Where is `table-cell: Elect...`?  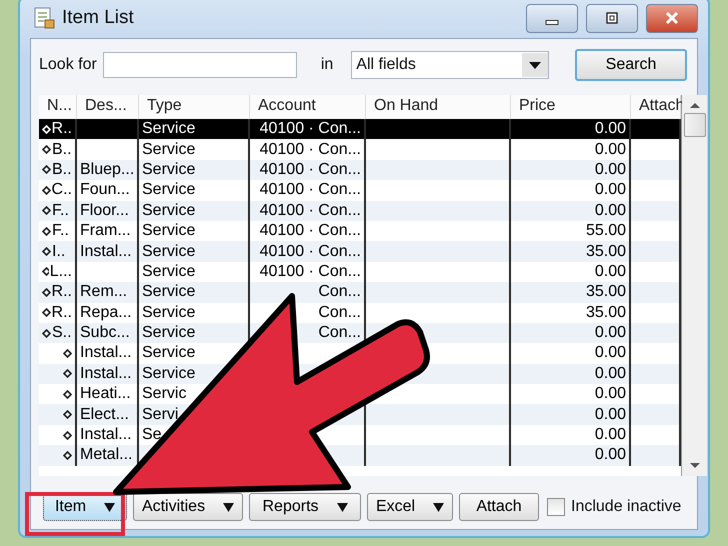
table-cell: Elect... is located at coordinates (104, 414).